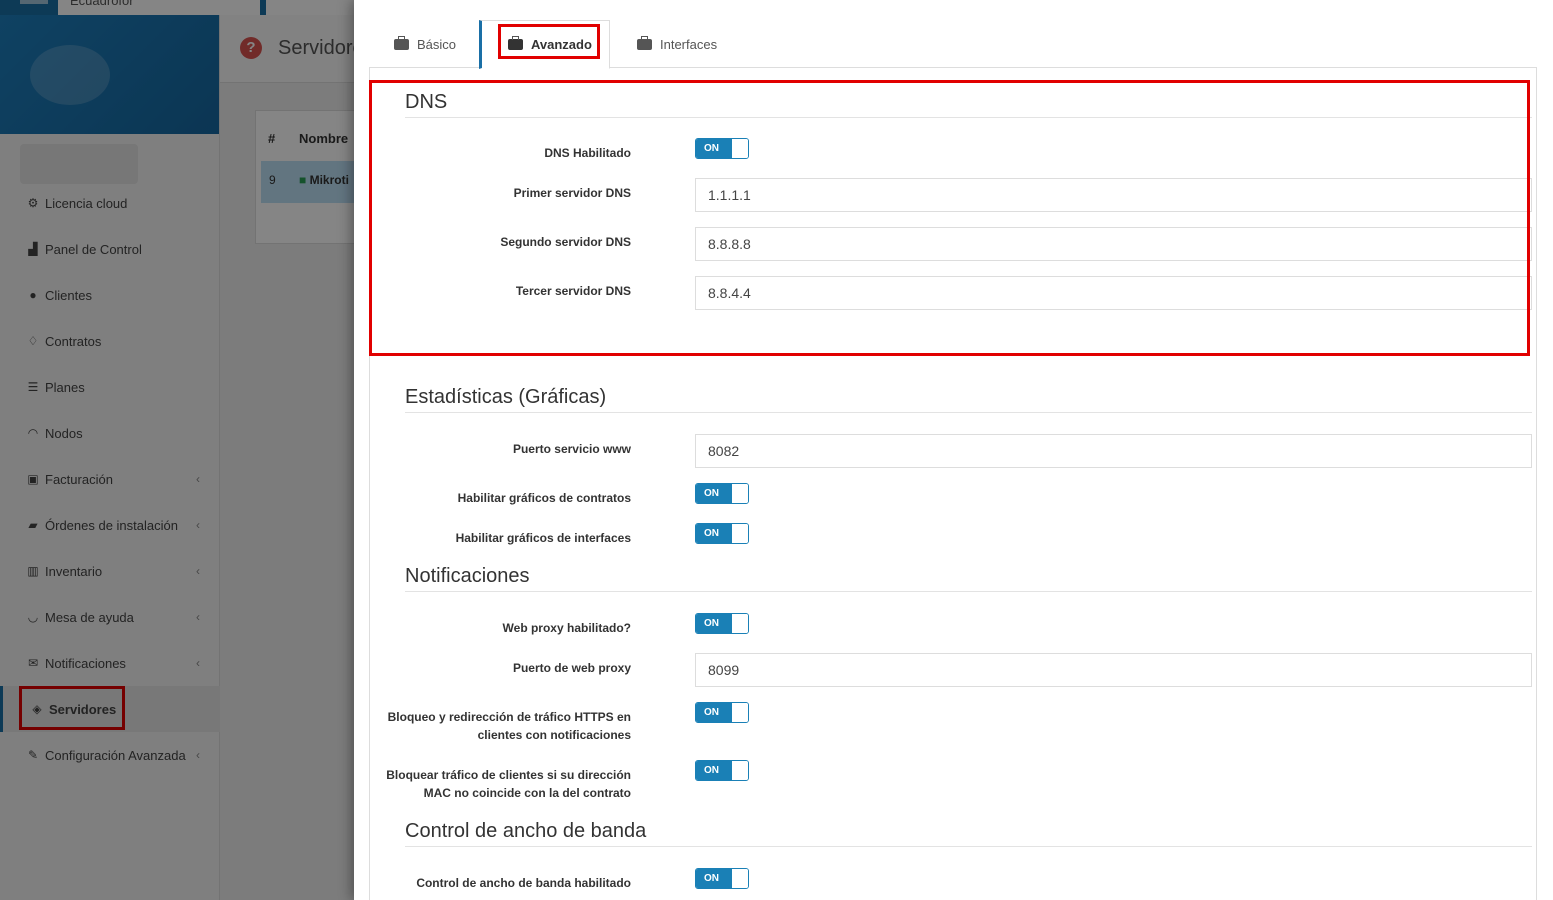  What do you see at coordinates (571, 449) in the screenshot?
I see `www-port-label: Puerto servicio www` at bounding box center [571, 449].